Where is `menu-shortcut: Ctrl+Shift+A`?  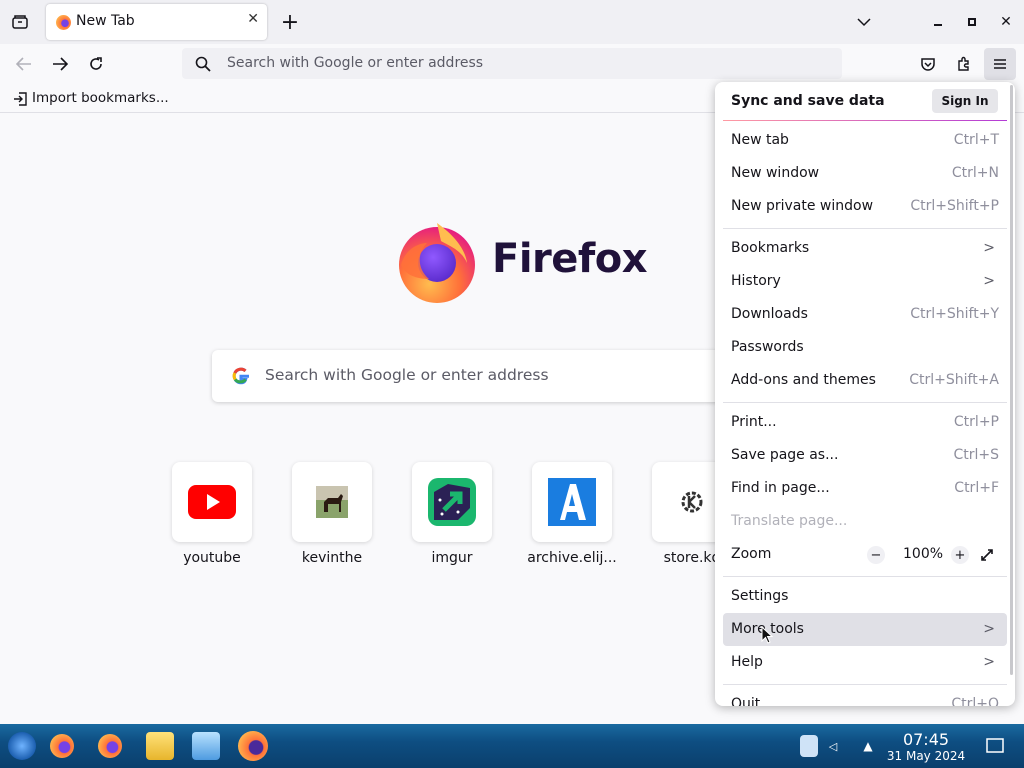
menu-shortcut: Ctrl+Shift+A is located at coordinates (954, 380).